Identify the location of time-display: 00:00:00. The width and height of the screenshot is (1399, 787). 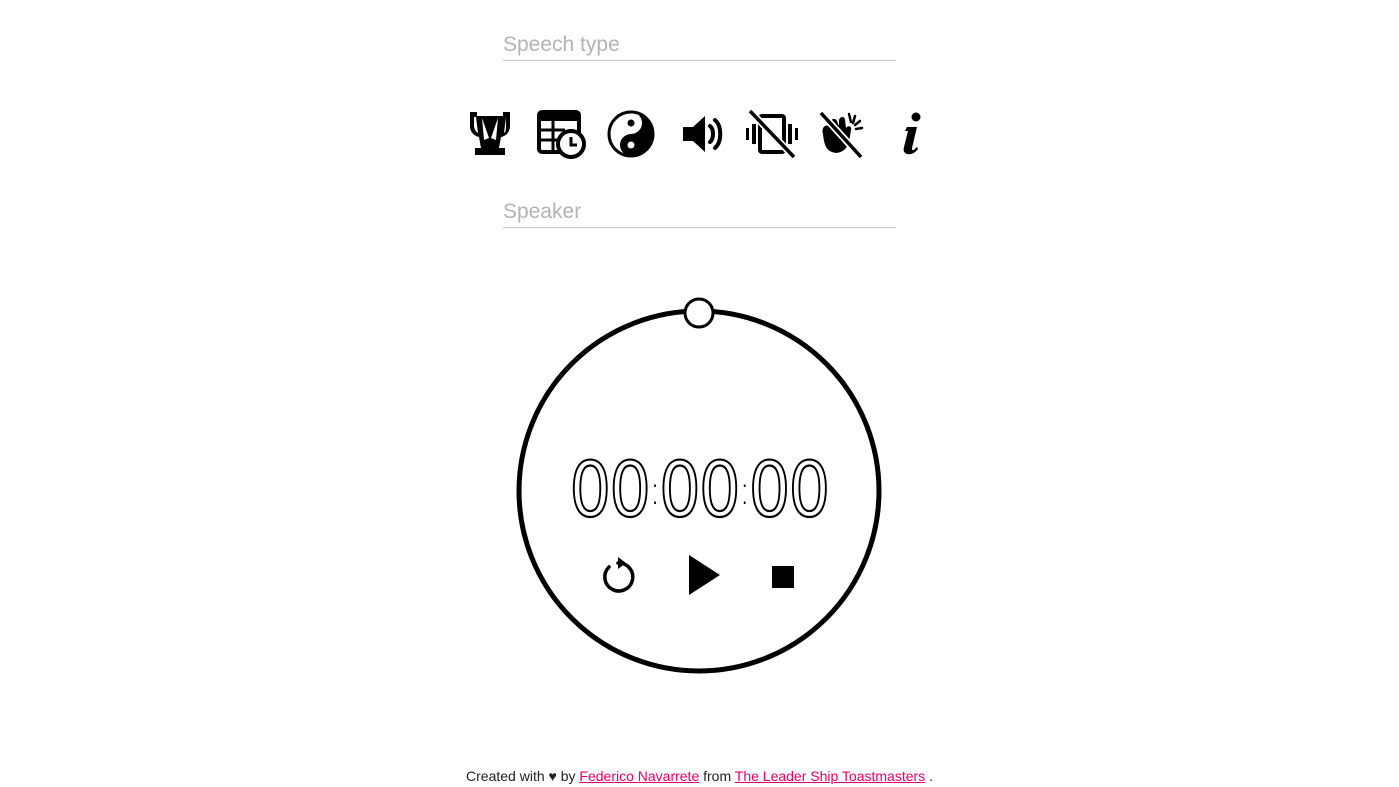
(699, 490).